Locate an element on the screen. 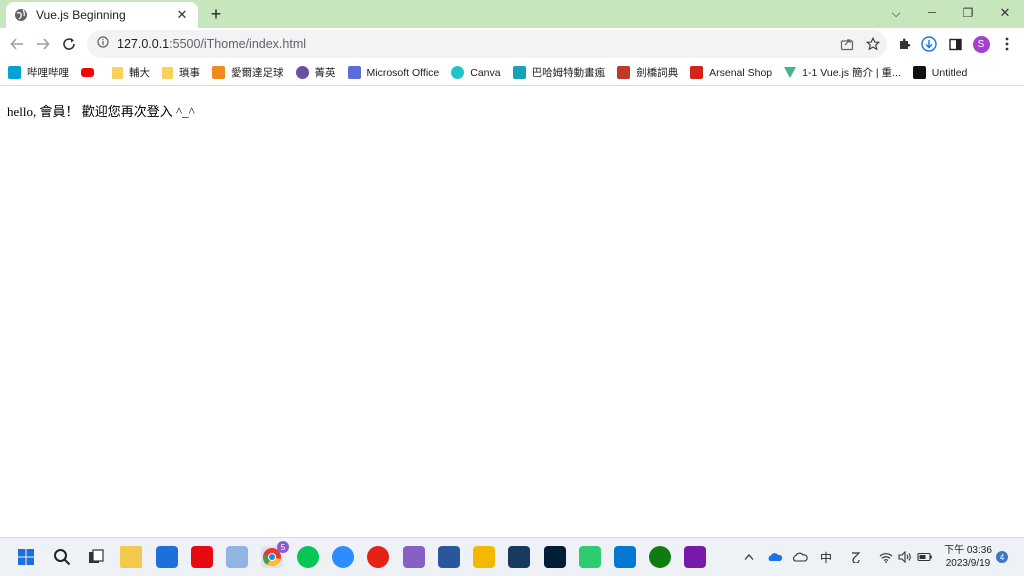 The height and width of the screenshot is (576, 1024). close-window-button: ✕ is located at coordinates (1005, 13).